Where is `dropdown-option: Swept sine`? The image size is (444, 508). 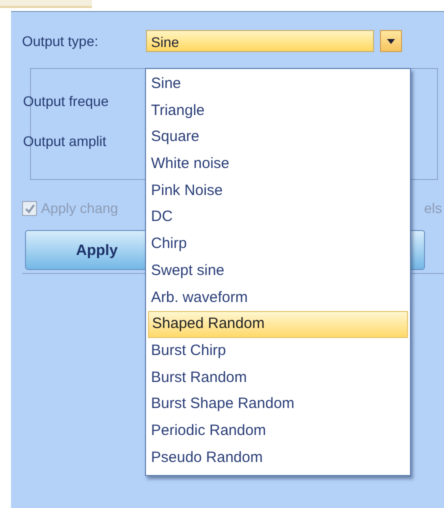 dropdown-option: Swept sine is located at coordinates (278, 271).